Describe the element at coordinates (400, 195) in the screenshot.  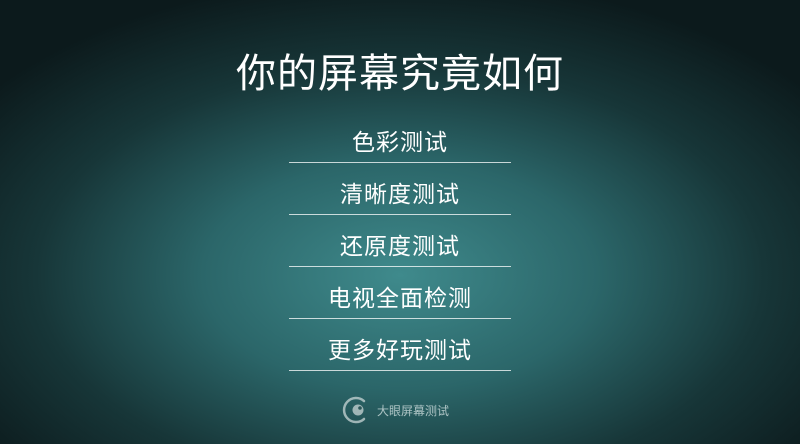
I see `menu-item-label: 清晰度测试` at that location.